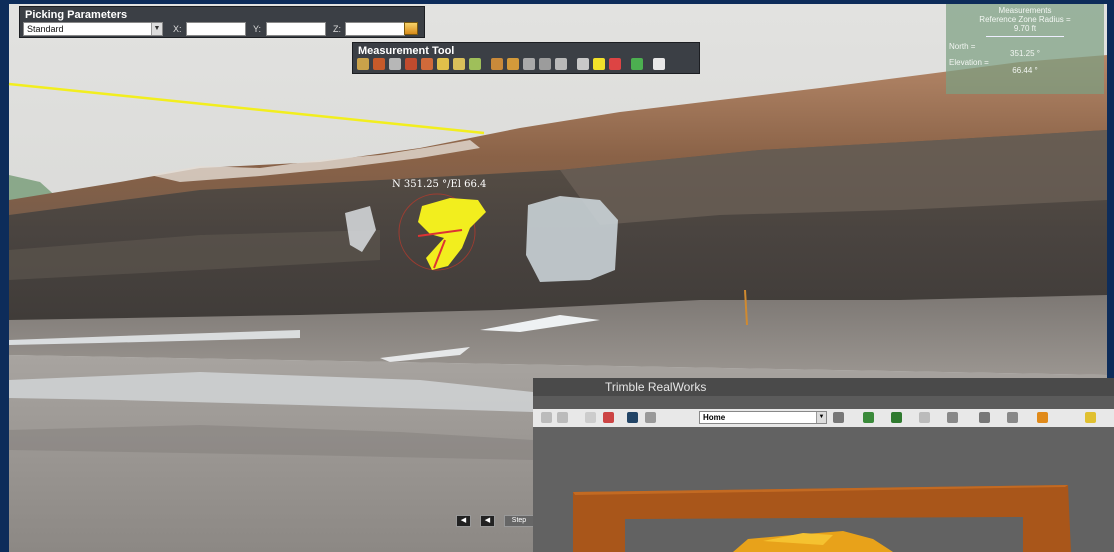  I want to click on x-label: X:, so click(177, 29).